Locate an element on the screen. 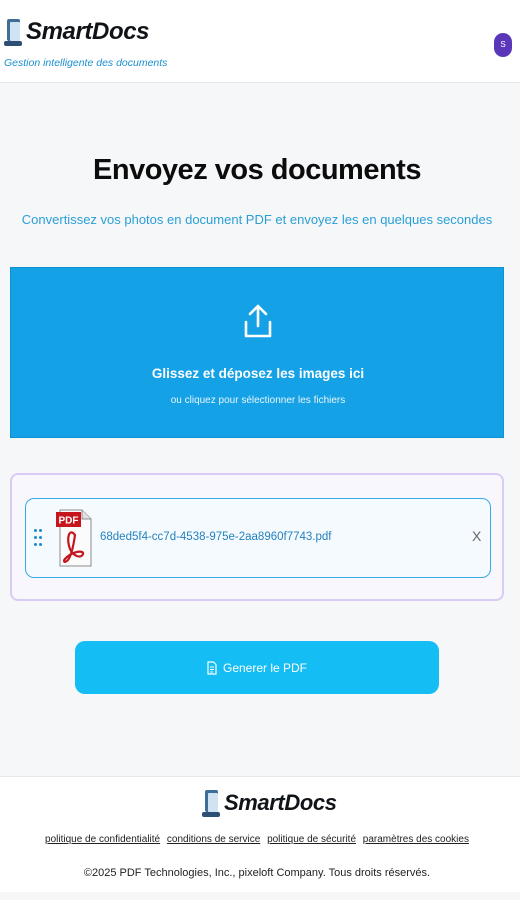  document-icon is located at coordinates (212, 667).